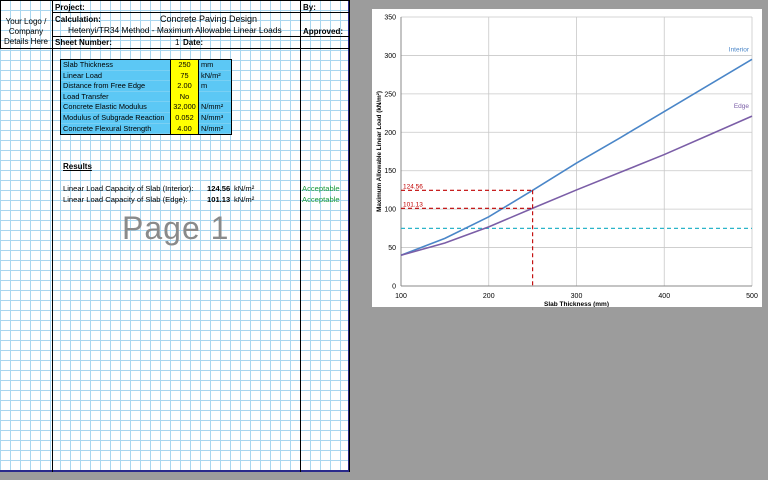 The width and height of the screenshot is (768, 480). I want to click on input-value-cell: No, so click(184, 97).